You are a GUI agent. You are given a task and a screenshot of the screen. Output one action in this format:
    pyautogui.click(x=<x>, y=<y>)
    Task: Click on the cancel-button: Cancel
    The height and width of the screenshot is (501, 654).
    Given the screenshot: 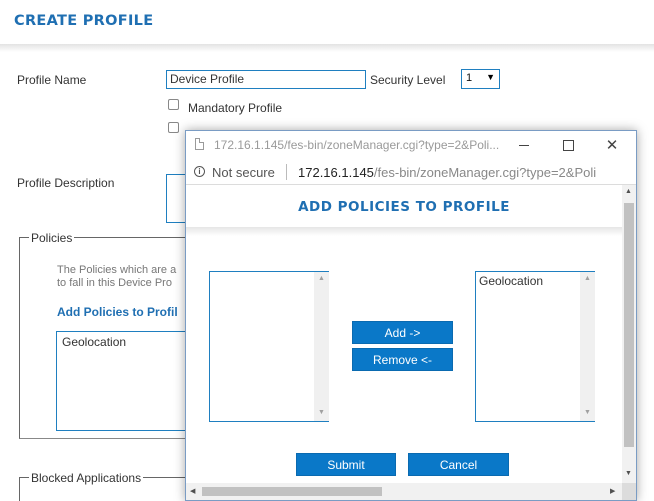 What is the action you would take?
    pyautogui.click(x=458, y=464)
    